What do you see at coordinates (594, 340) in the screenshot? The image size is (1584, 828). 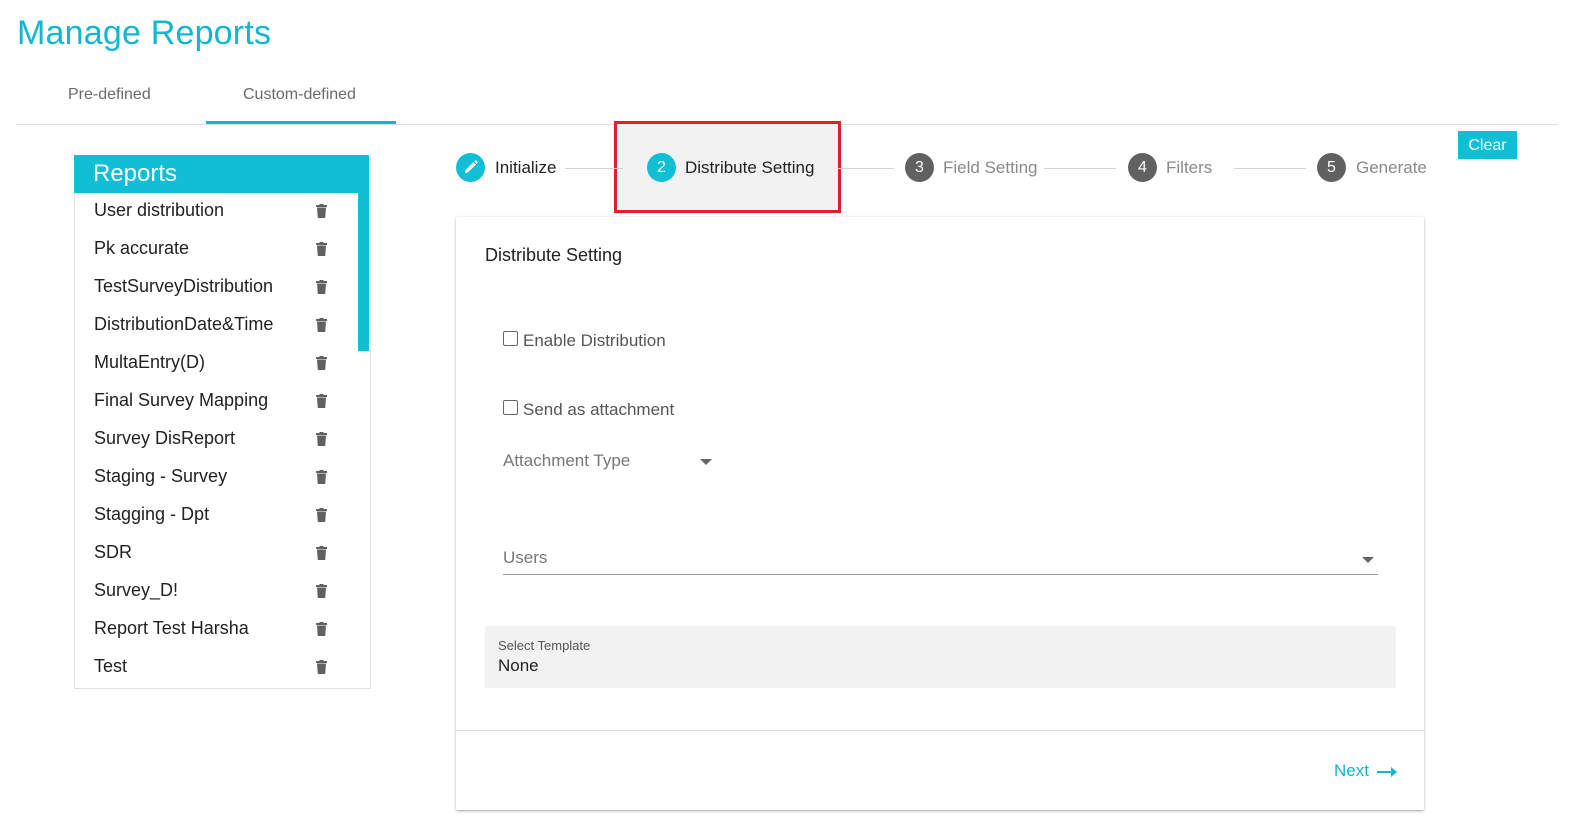 I see `enable-distribution-label: Enable Distribution` at bounding box center [594, 340].